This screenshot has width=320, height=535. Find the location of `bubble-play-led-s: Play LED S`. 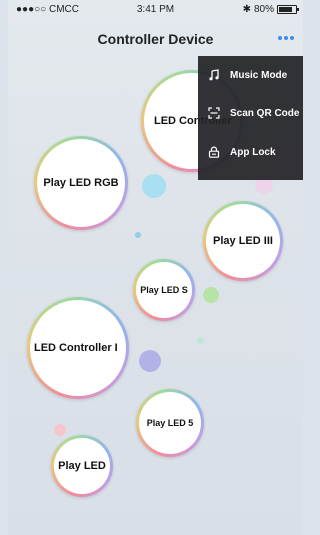

bubble-play-led-s: Play LED S is located at coordinates (164, 290).